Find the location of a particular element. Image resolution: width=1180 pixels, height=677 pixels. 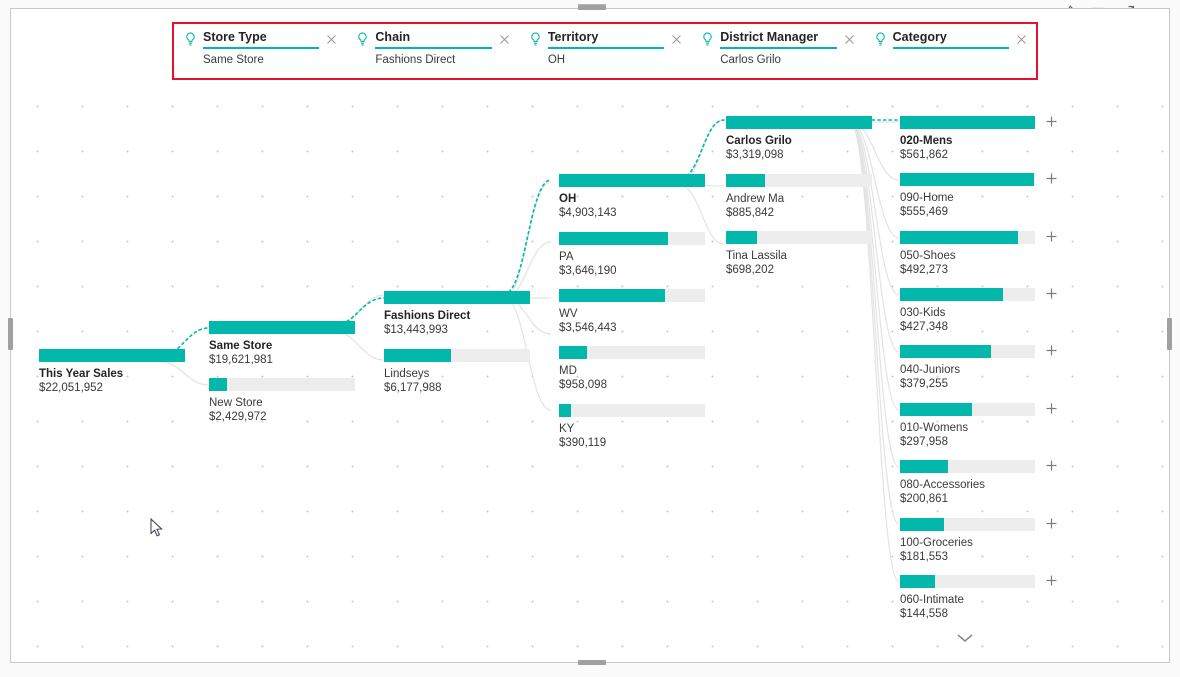

tree-node-010-womens: 010-Womens $297,958 is located at coordinates (978, 426).